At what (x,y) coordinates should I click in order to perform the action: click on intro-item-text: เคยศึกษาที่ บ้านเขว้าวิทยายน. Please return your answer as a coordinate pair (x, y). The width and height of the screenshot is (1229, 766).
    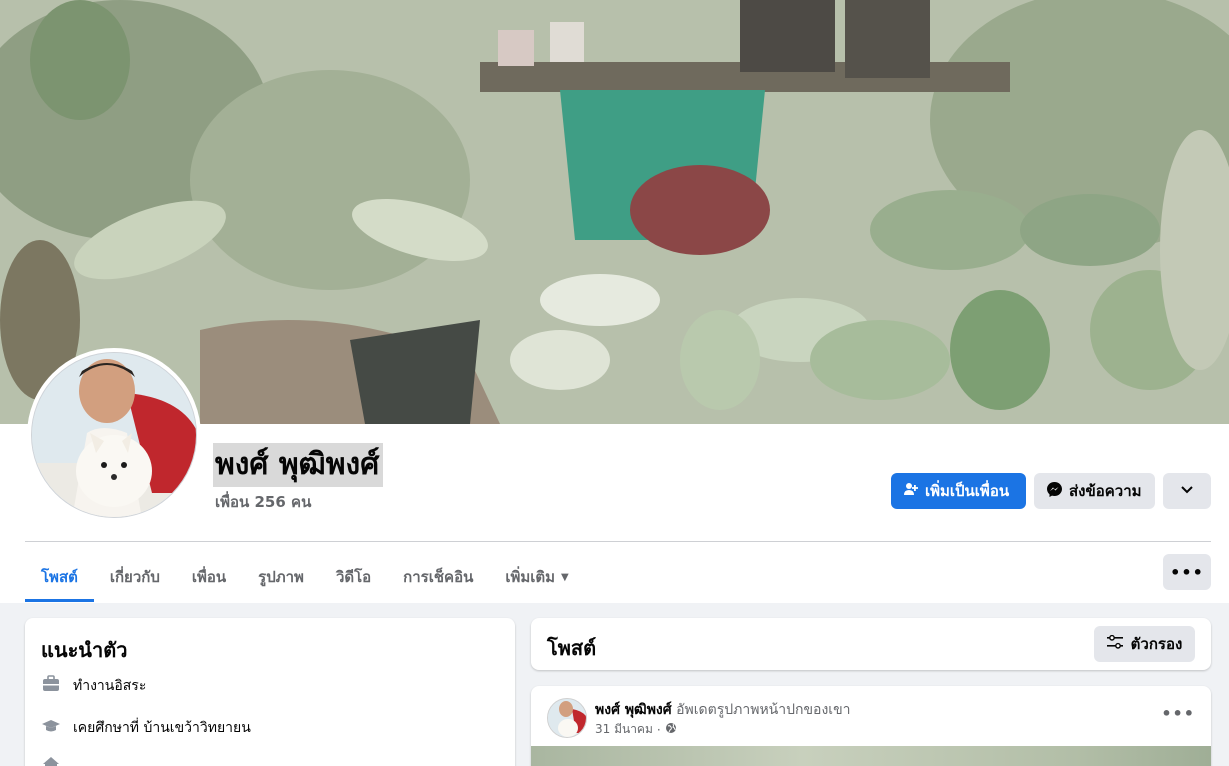
    Looking at the image, I should click on (162, 728).